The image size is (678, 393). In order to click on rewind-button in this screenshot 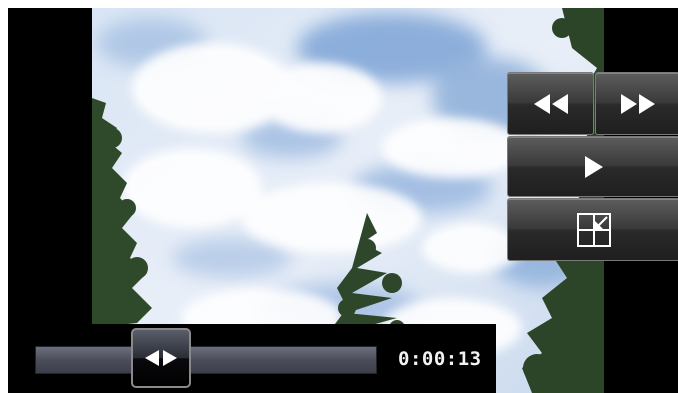, I will do `click(550, 103)`.